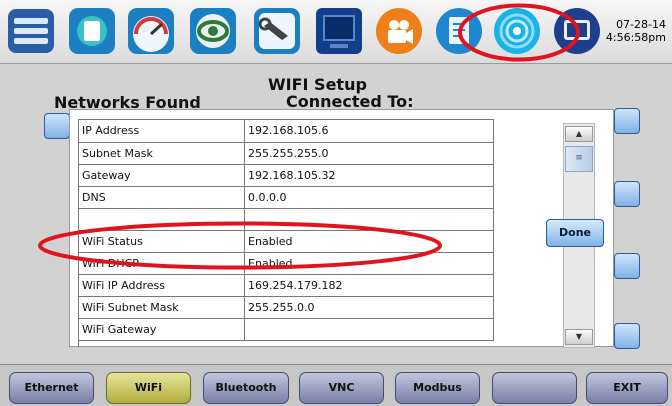 The height and width of the screenshot is (406, 672). I want to click on scroll-up-icon: ▲, so click(579, 134).